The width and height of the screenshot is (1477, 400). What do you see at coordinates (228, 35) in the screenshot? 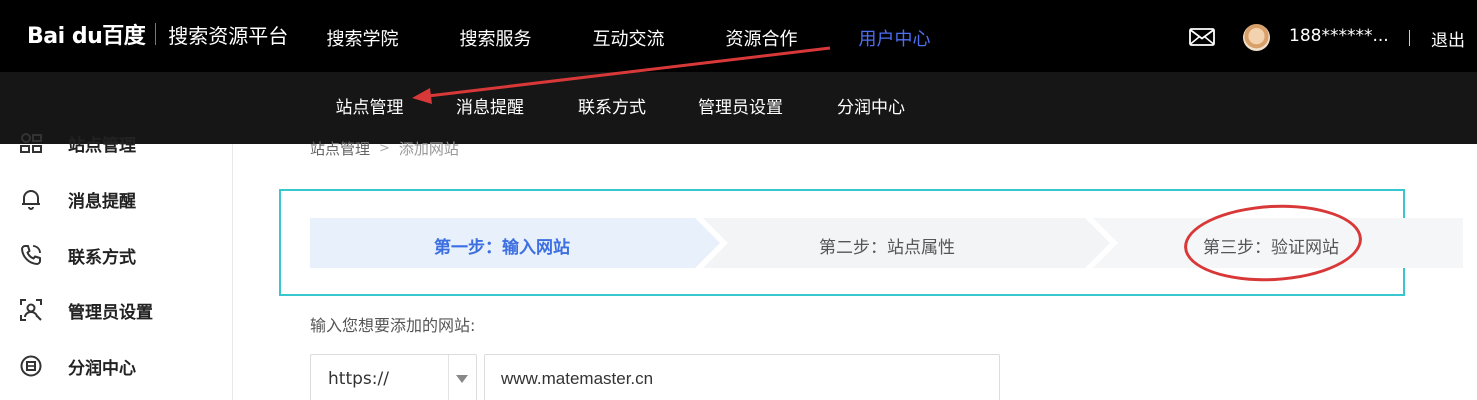
I see `platform-title: 搜索资源平台` at bounding box center [228, 35].